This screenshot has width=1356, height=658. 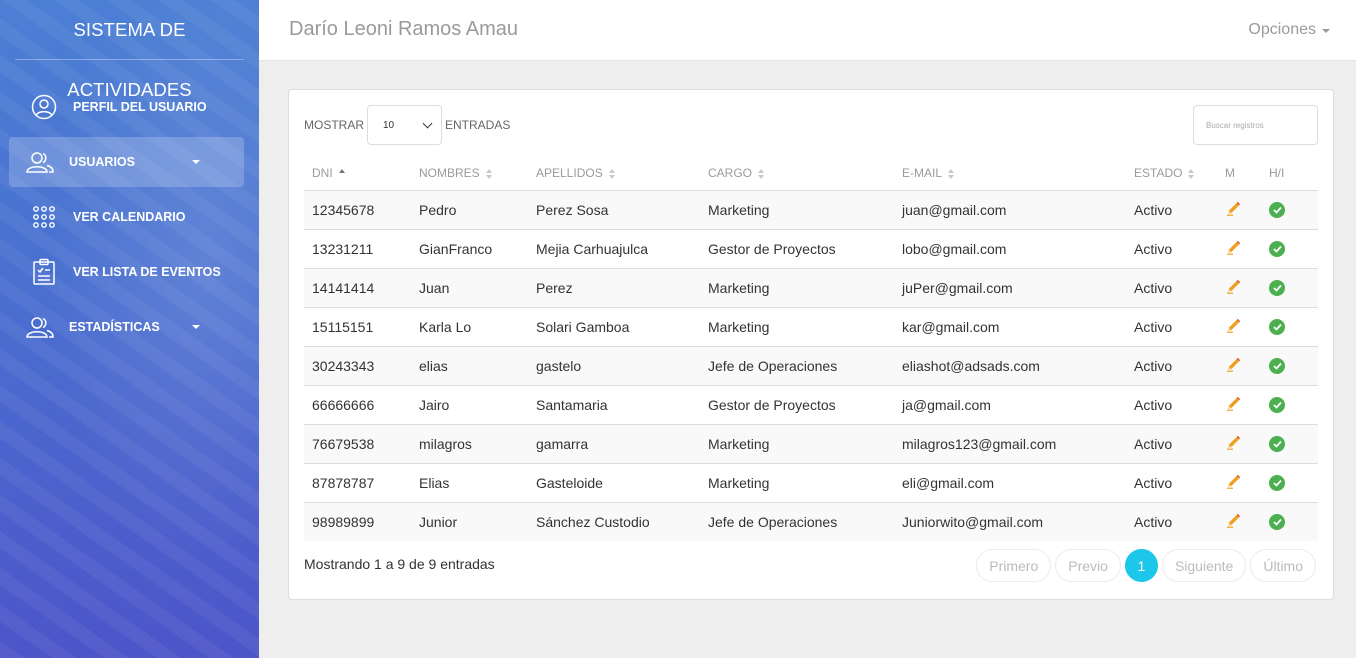 I want to click on sidebar-item-label: VER LISTA DE EVENTOS, so click(x=147, y=272).